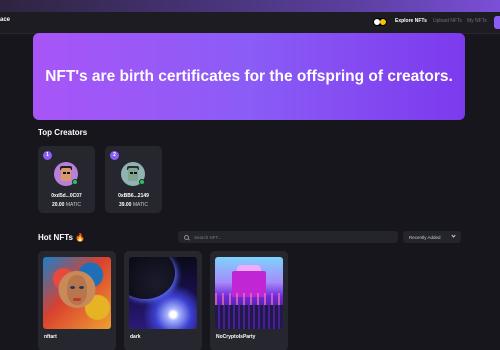 The image size is (500, 350). What do you see at coordinates (5, 20) in the screenshot?
I see `brand-logo-text: ace` at bounding box center [5, 20].